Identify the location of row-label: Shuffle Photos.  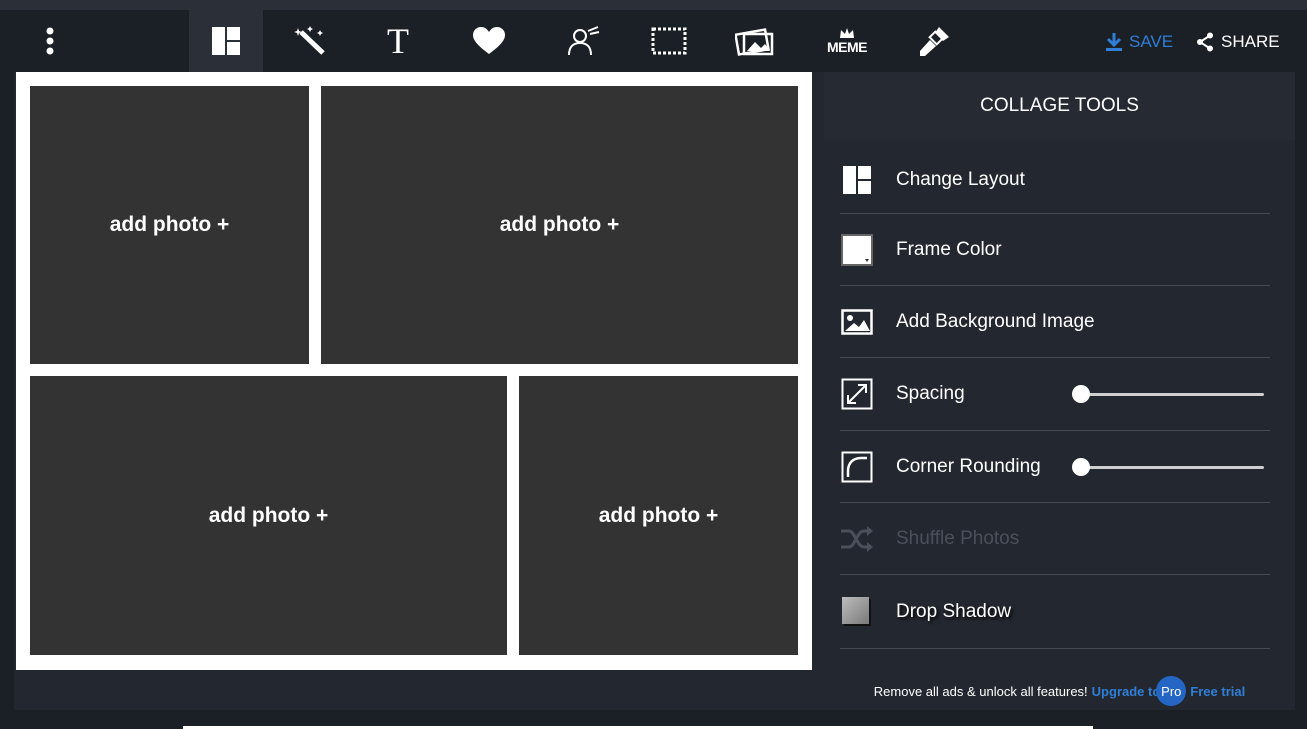
(958, 538).